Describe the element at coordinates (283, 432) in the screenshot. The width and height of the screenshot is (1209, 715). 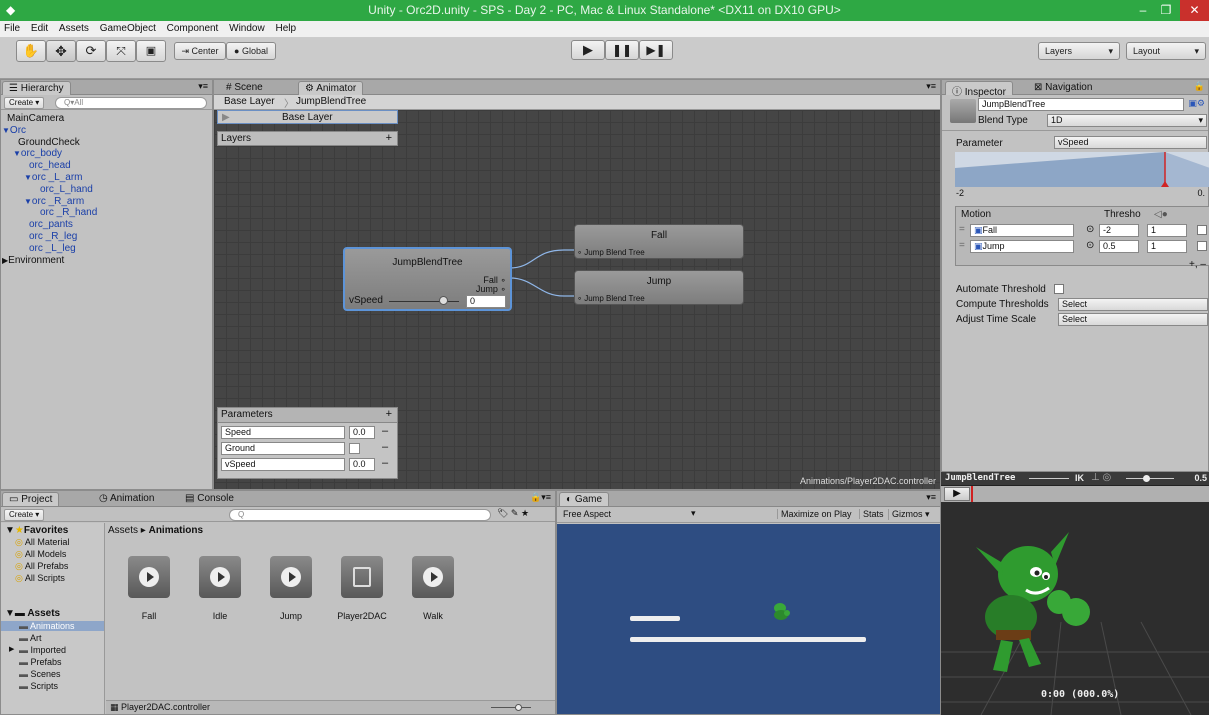
I see `parameter-name-field: Speed` at that location.